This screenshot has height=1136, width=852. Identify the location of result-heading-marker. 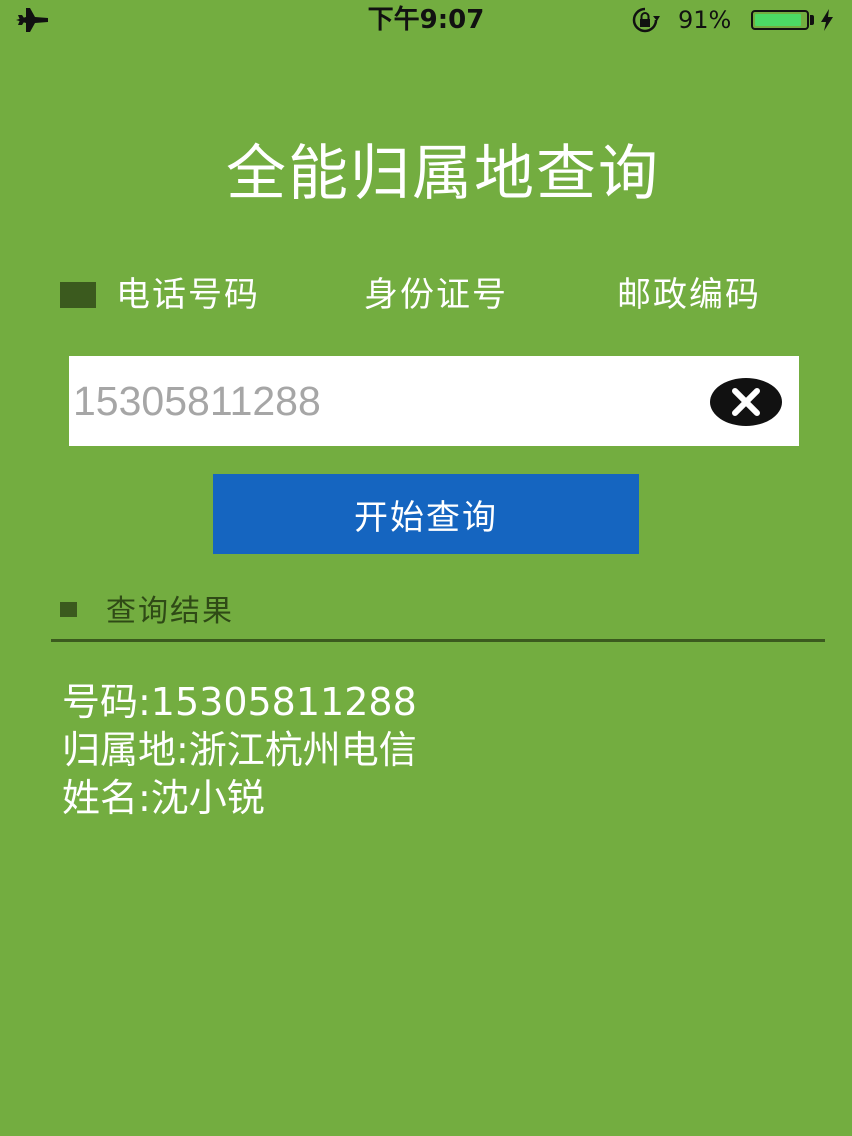
(68, 609).